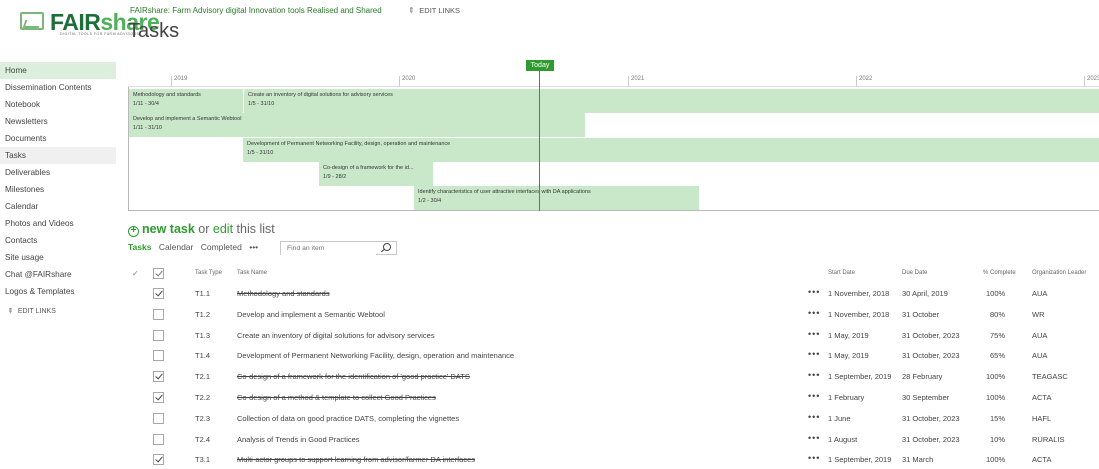  Describe the element at coordinates (1059, 273) in the screenshot. I see `header-organization-leader: Organization Leader` at that location.